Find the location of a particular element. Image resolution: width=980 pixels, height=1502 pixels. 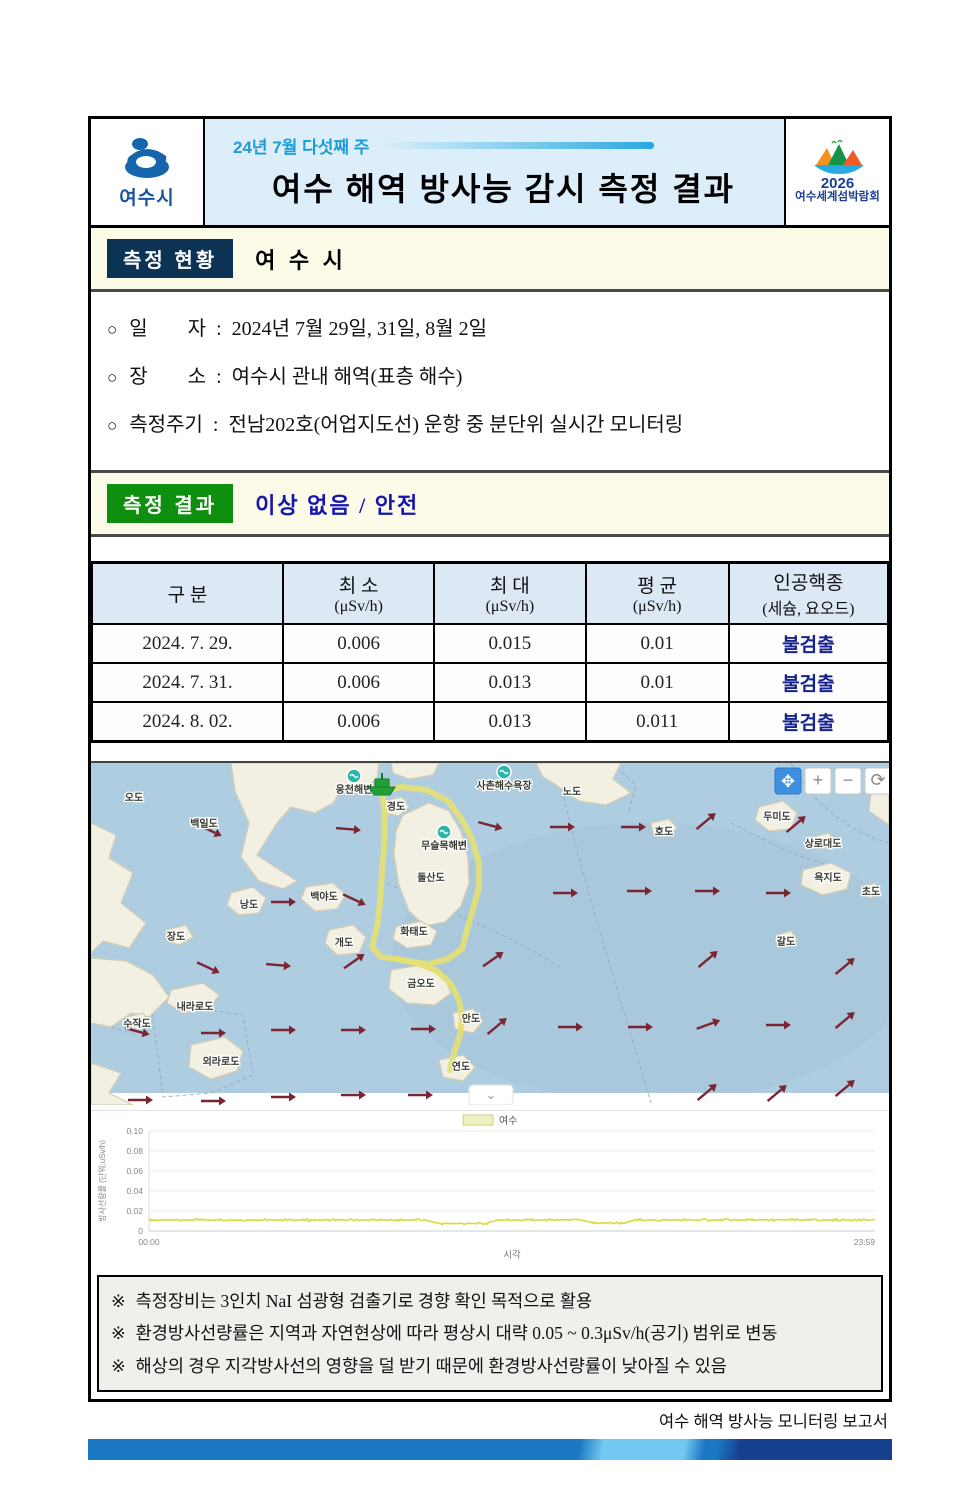

footer-blue-bar is located at coordinates (490, 1450).